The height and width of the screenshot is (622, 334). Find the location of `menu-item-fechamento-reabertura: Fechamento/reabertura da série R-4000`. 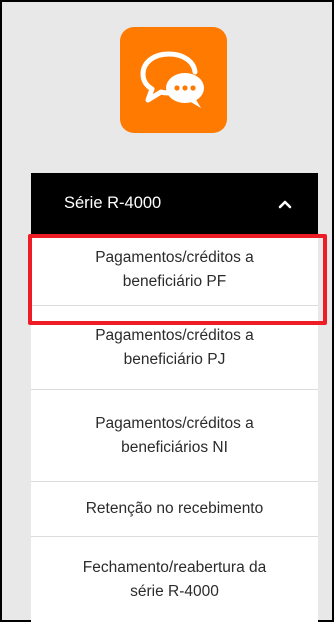

menu-item-fechamento-reabertura: Fechamento/reabertura da série R-4000 is located at coordinates (174, 579).